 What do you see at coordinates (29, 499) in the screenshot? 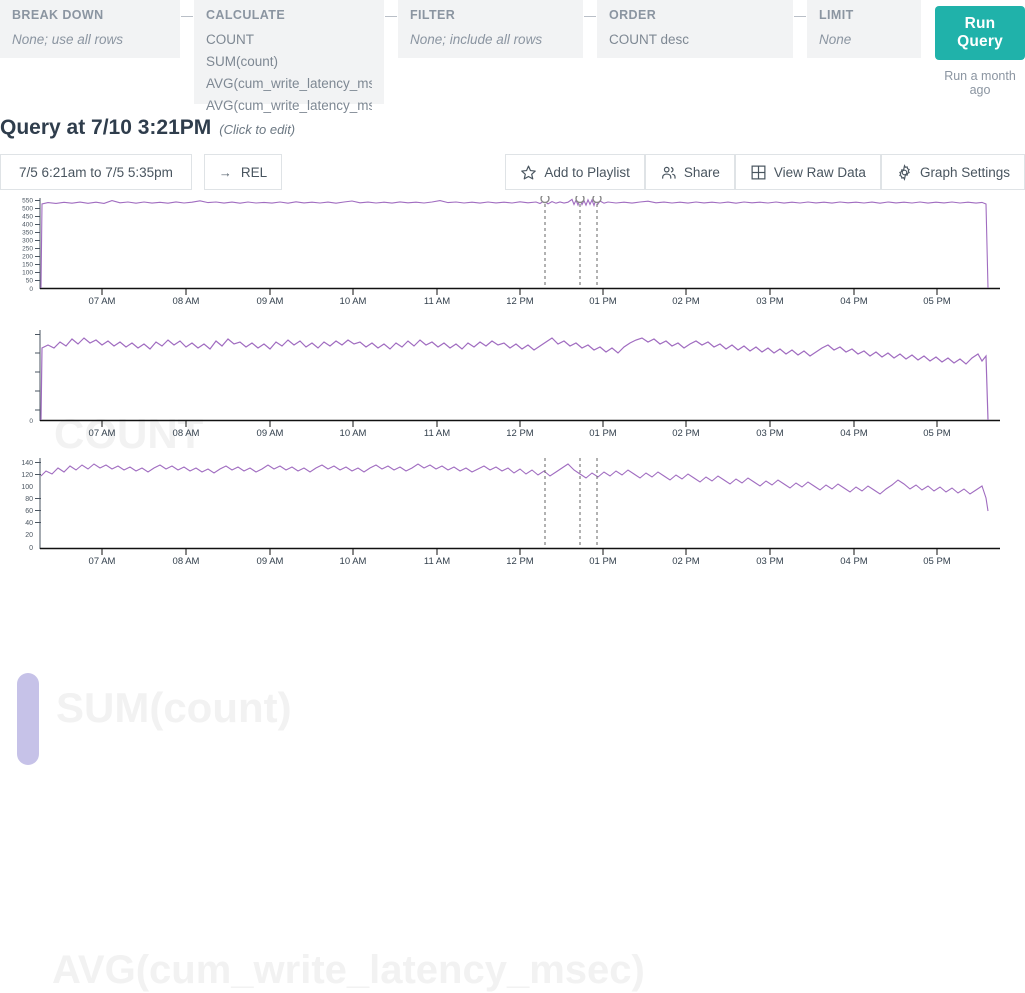
I see `svg-text: 80` at bounding box center [29, 499].